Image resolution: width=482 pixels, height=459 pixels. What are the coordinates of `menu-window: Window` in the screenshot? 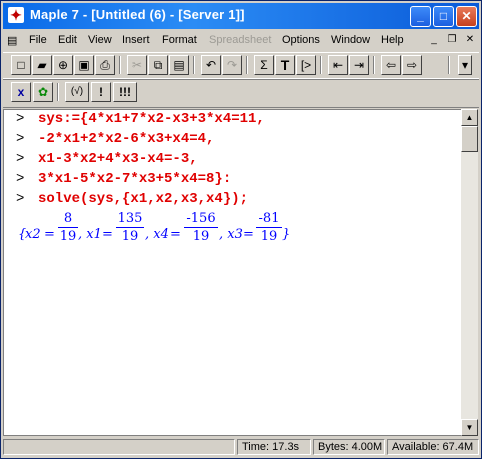 It's located at (350, 40).